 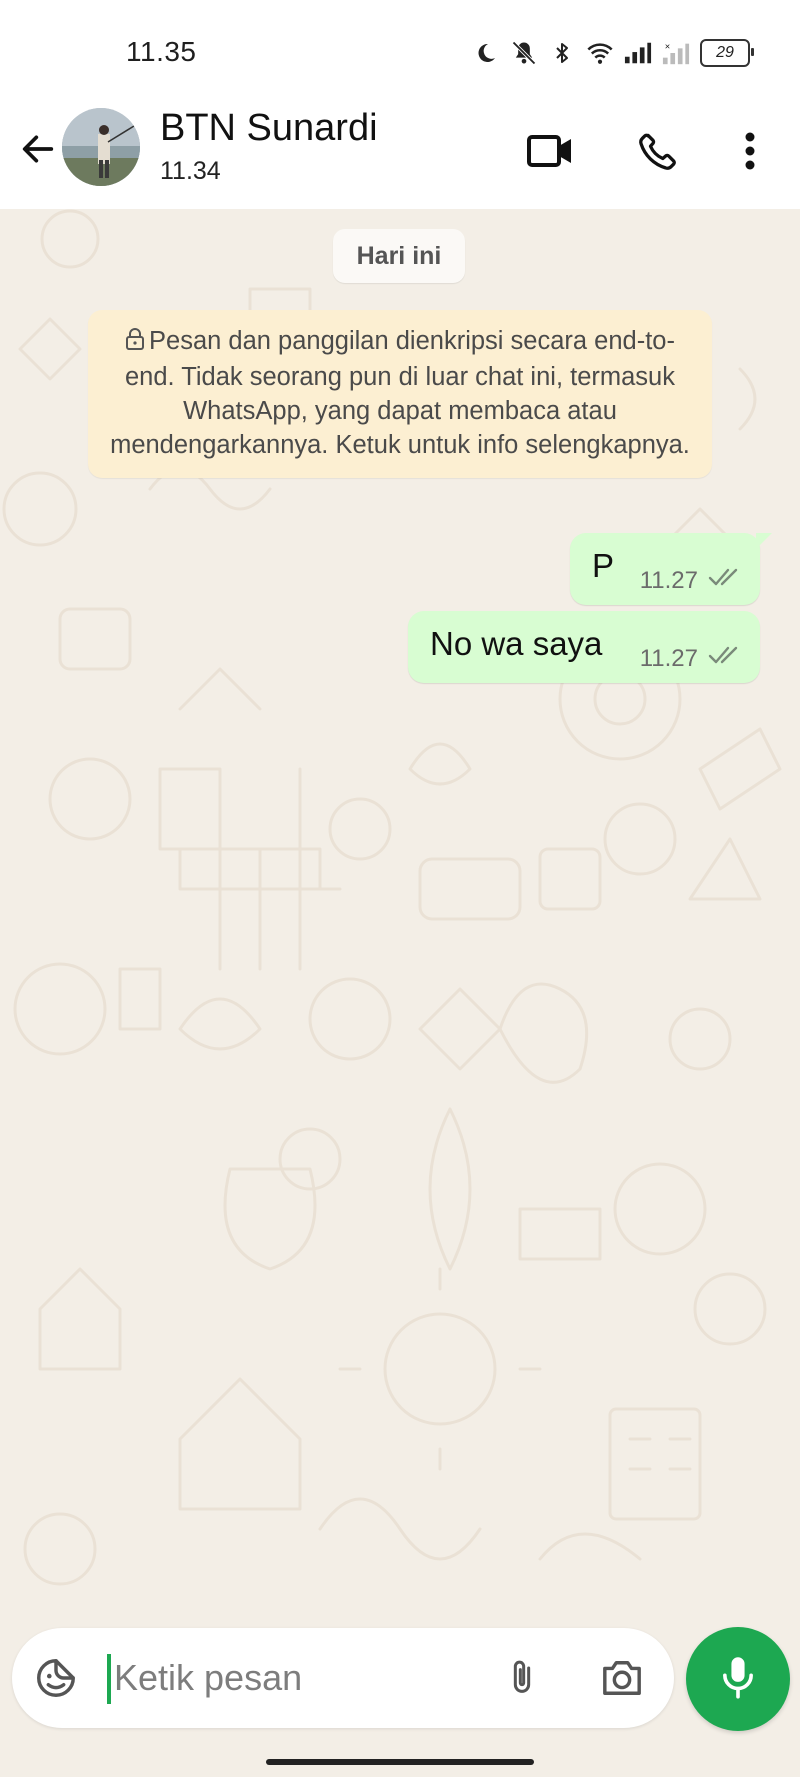 I want to click on status-time: 11.35, so click(x=161, y=51).